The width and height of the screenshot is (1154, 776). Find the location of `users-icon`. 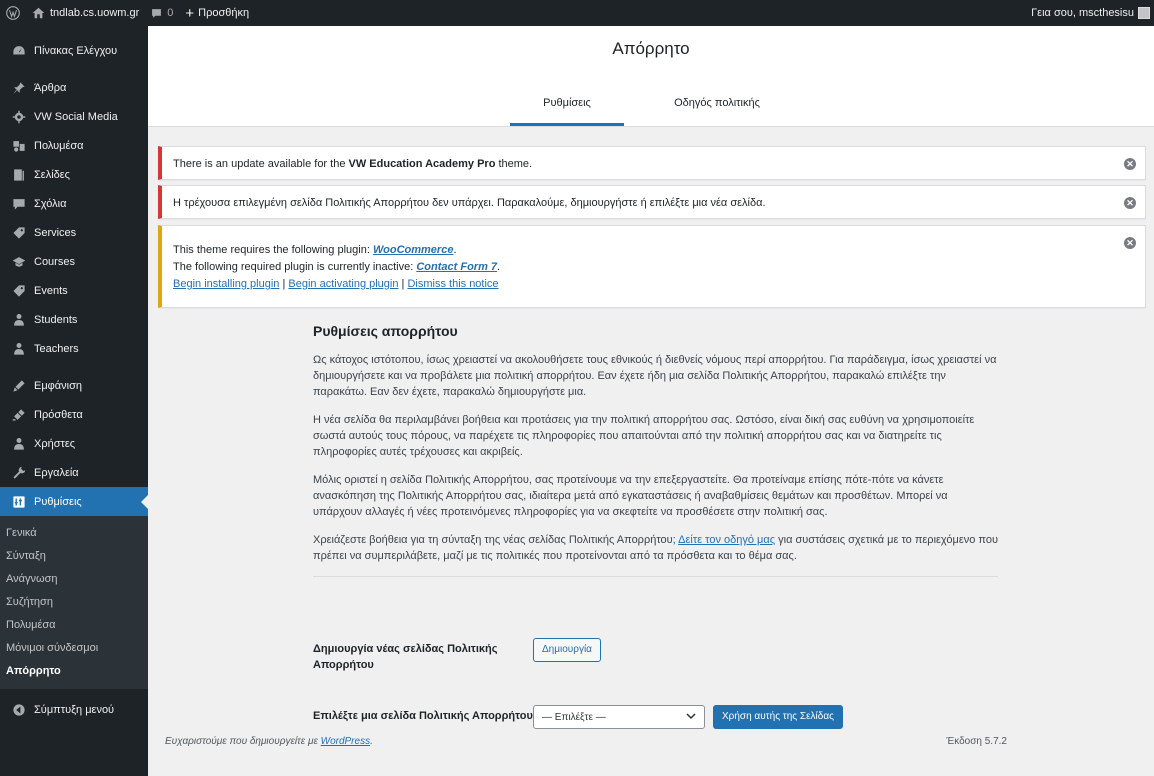

users-icon is located at coordinates (19, 349).